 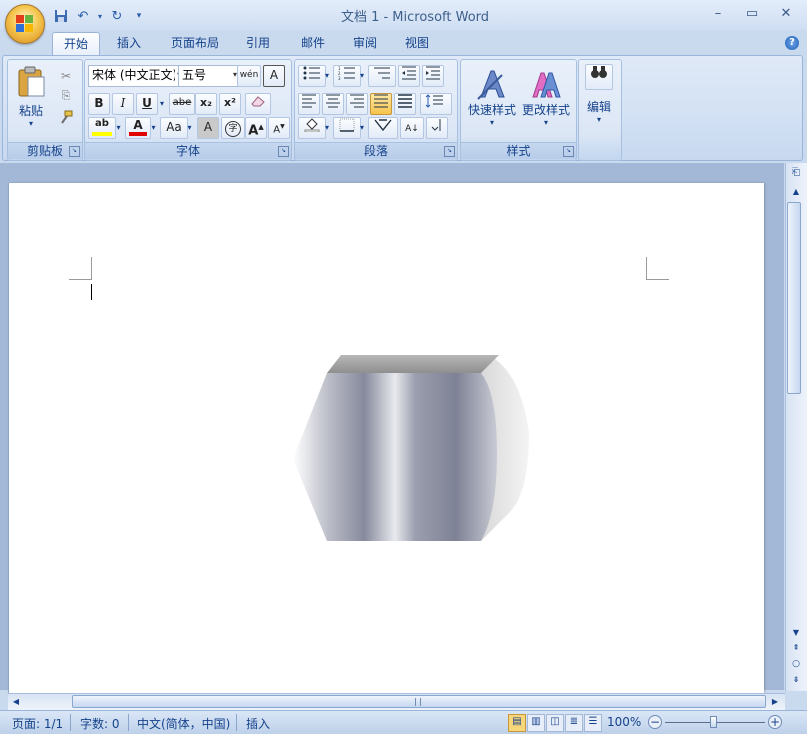 I want to click on copy-icon: ⎘, so click(x=66, y=96).